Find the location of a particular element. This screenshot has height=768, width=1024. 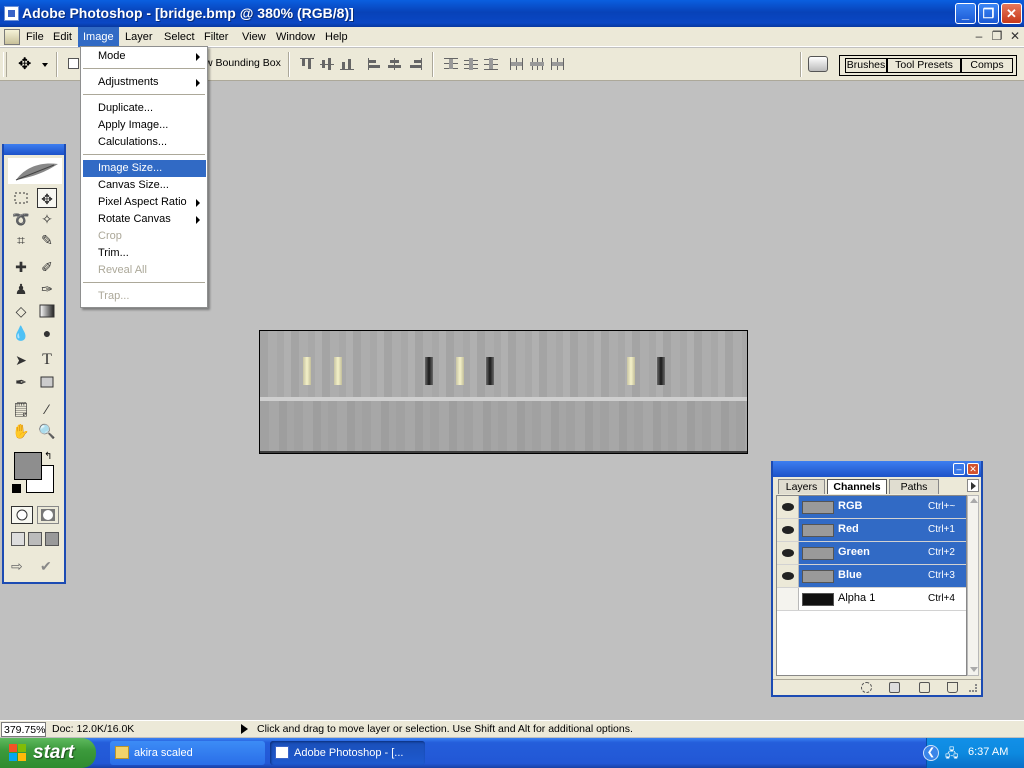

menu-option-rotate-canvas: Rotate Canvas is located at coordinates (144, 219).